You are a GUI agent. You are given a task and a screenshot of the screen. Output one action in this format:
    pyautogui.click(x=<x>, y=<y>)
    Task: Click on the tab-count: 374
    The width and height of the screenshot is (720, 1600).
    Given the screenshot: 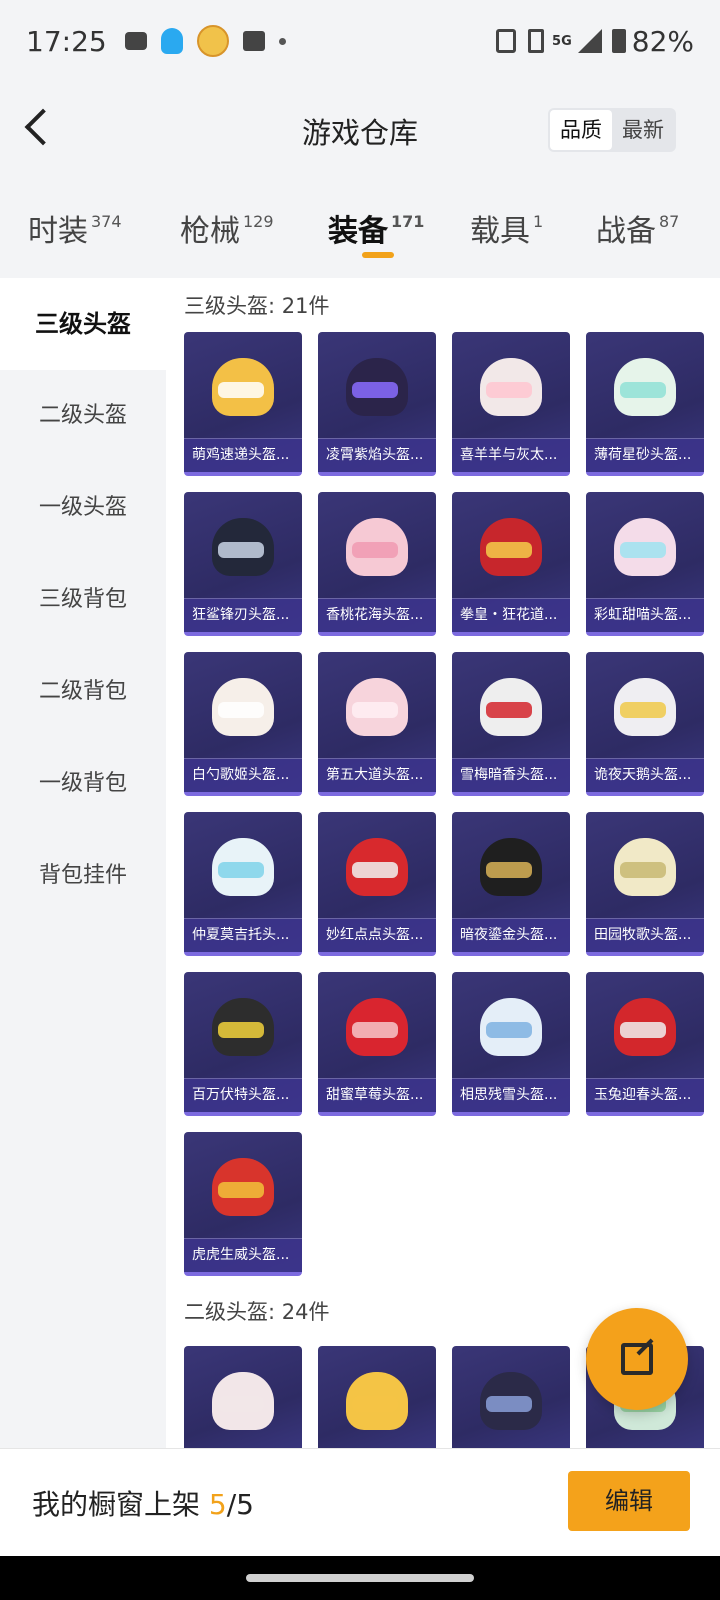 What is the action you would take?
    pyautogui.click(x=106, y=221)
    